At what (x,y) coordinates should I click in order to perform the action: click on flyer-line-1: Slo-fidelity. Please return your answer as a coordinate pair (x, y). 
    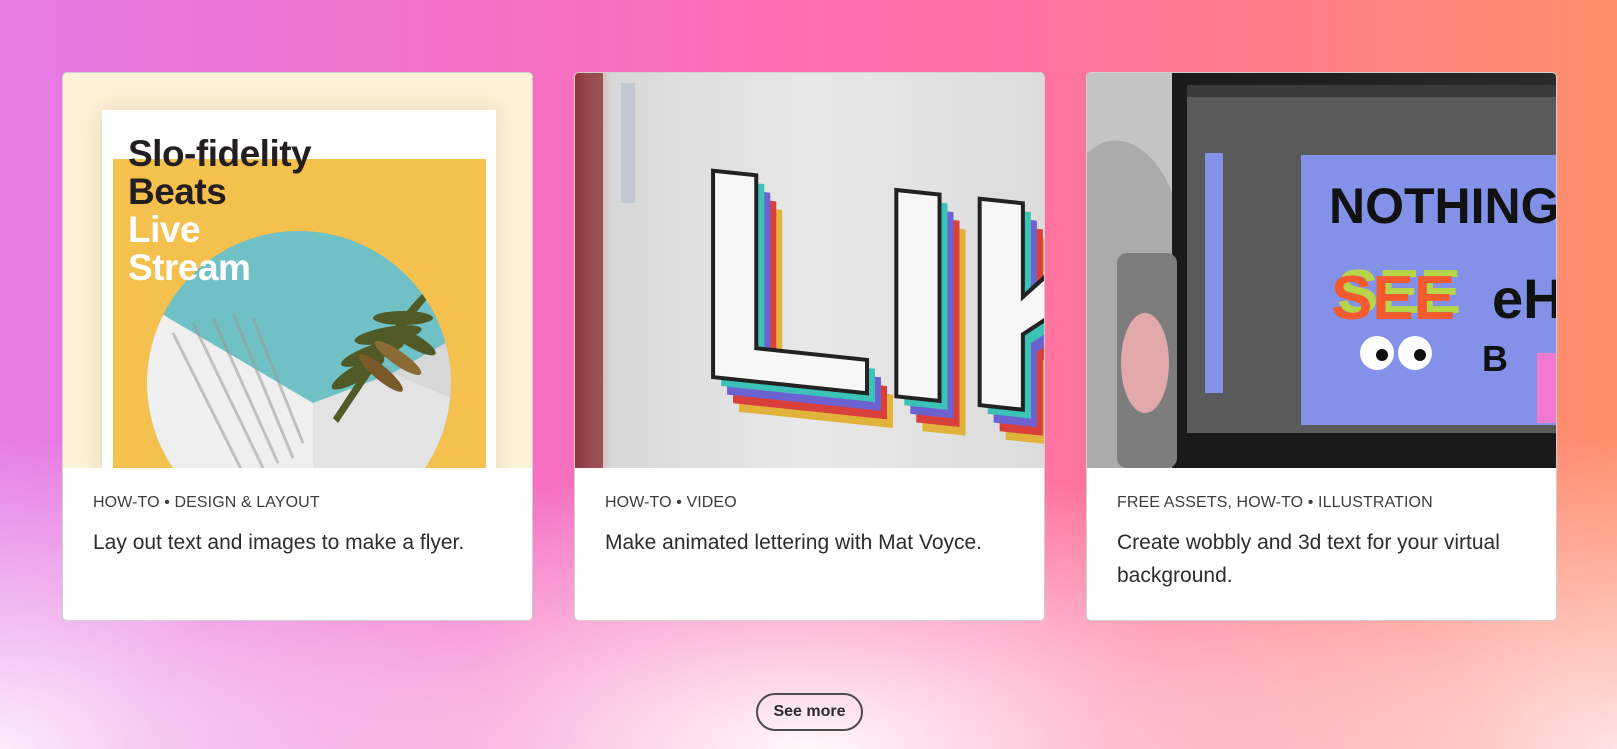
    Looking at the image, I should click on (220, 153).